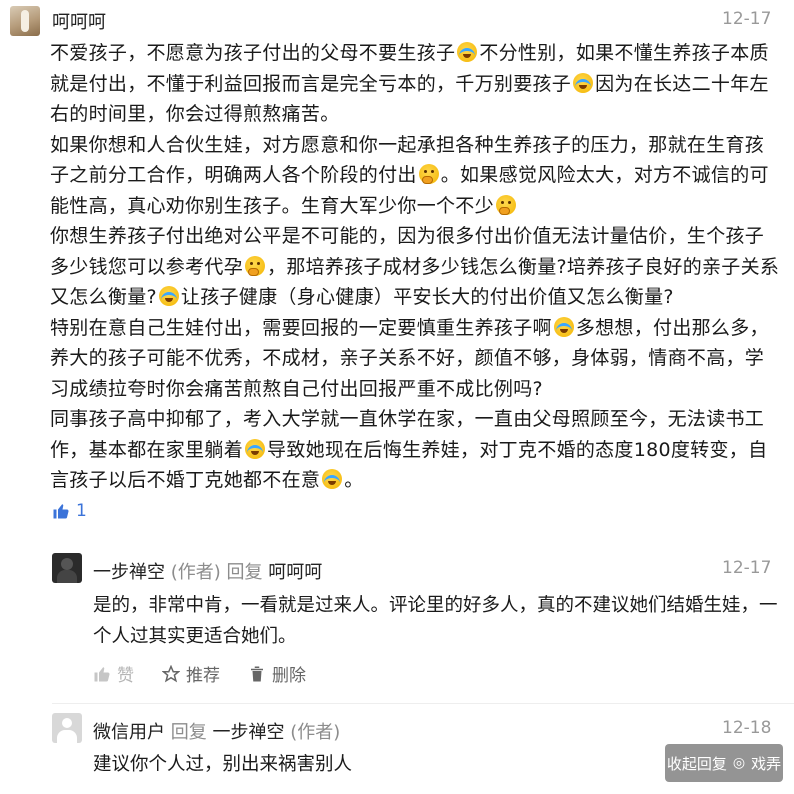  I want to click on collapse-label: 收起回复, so click(696, 763).